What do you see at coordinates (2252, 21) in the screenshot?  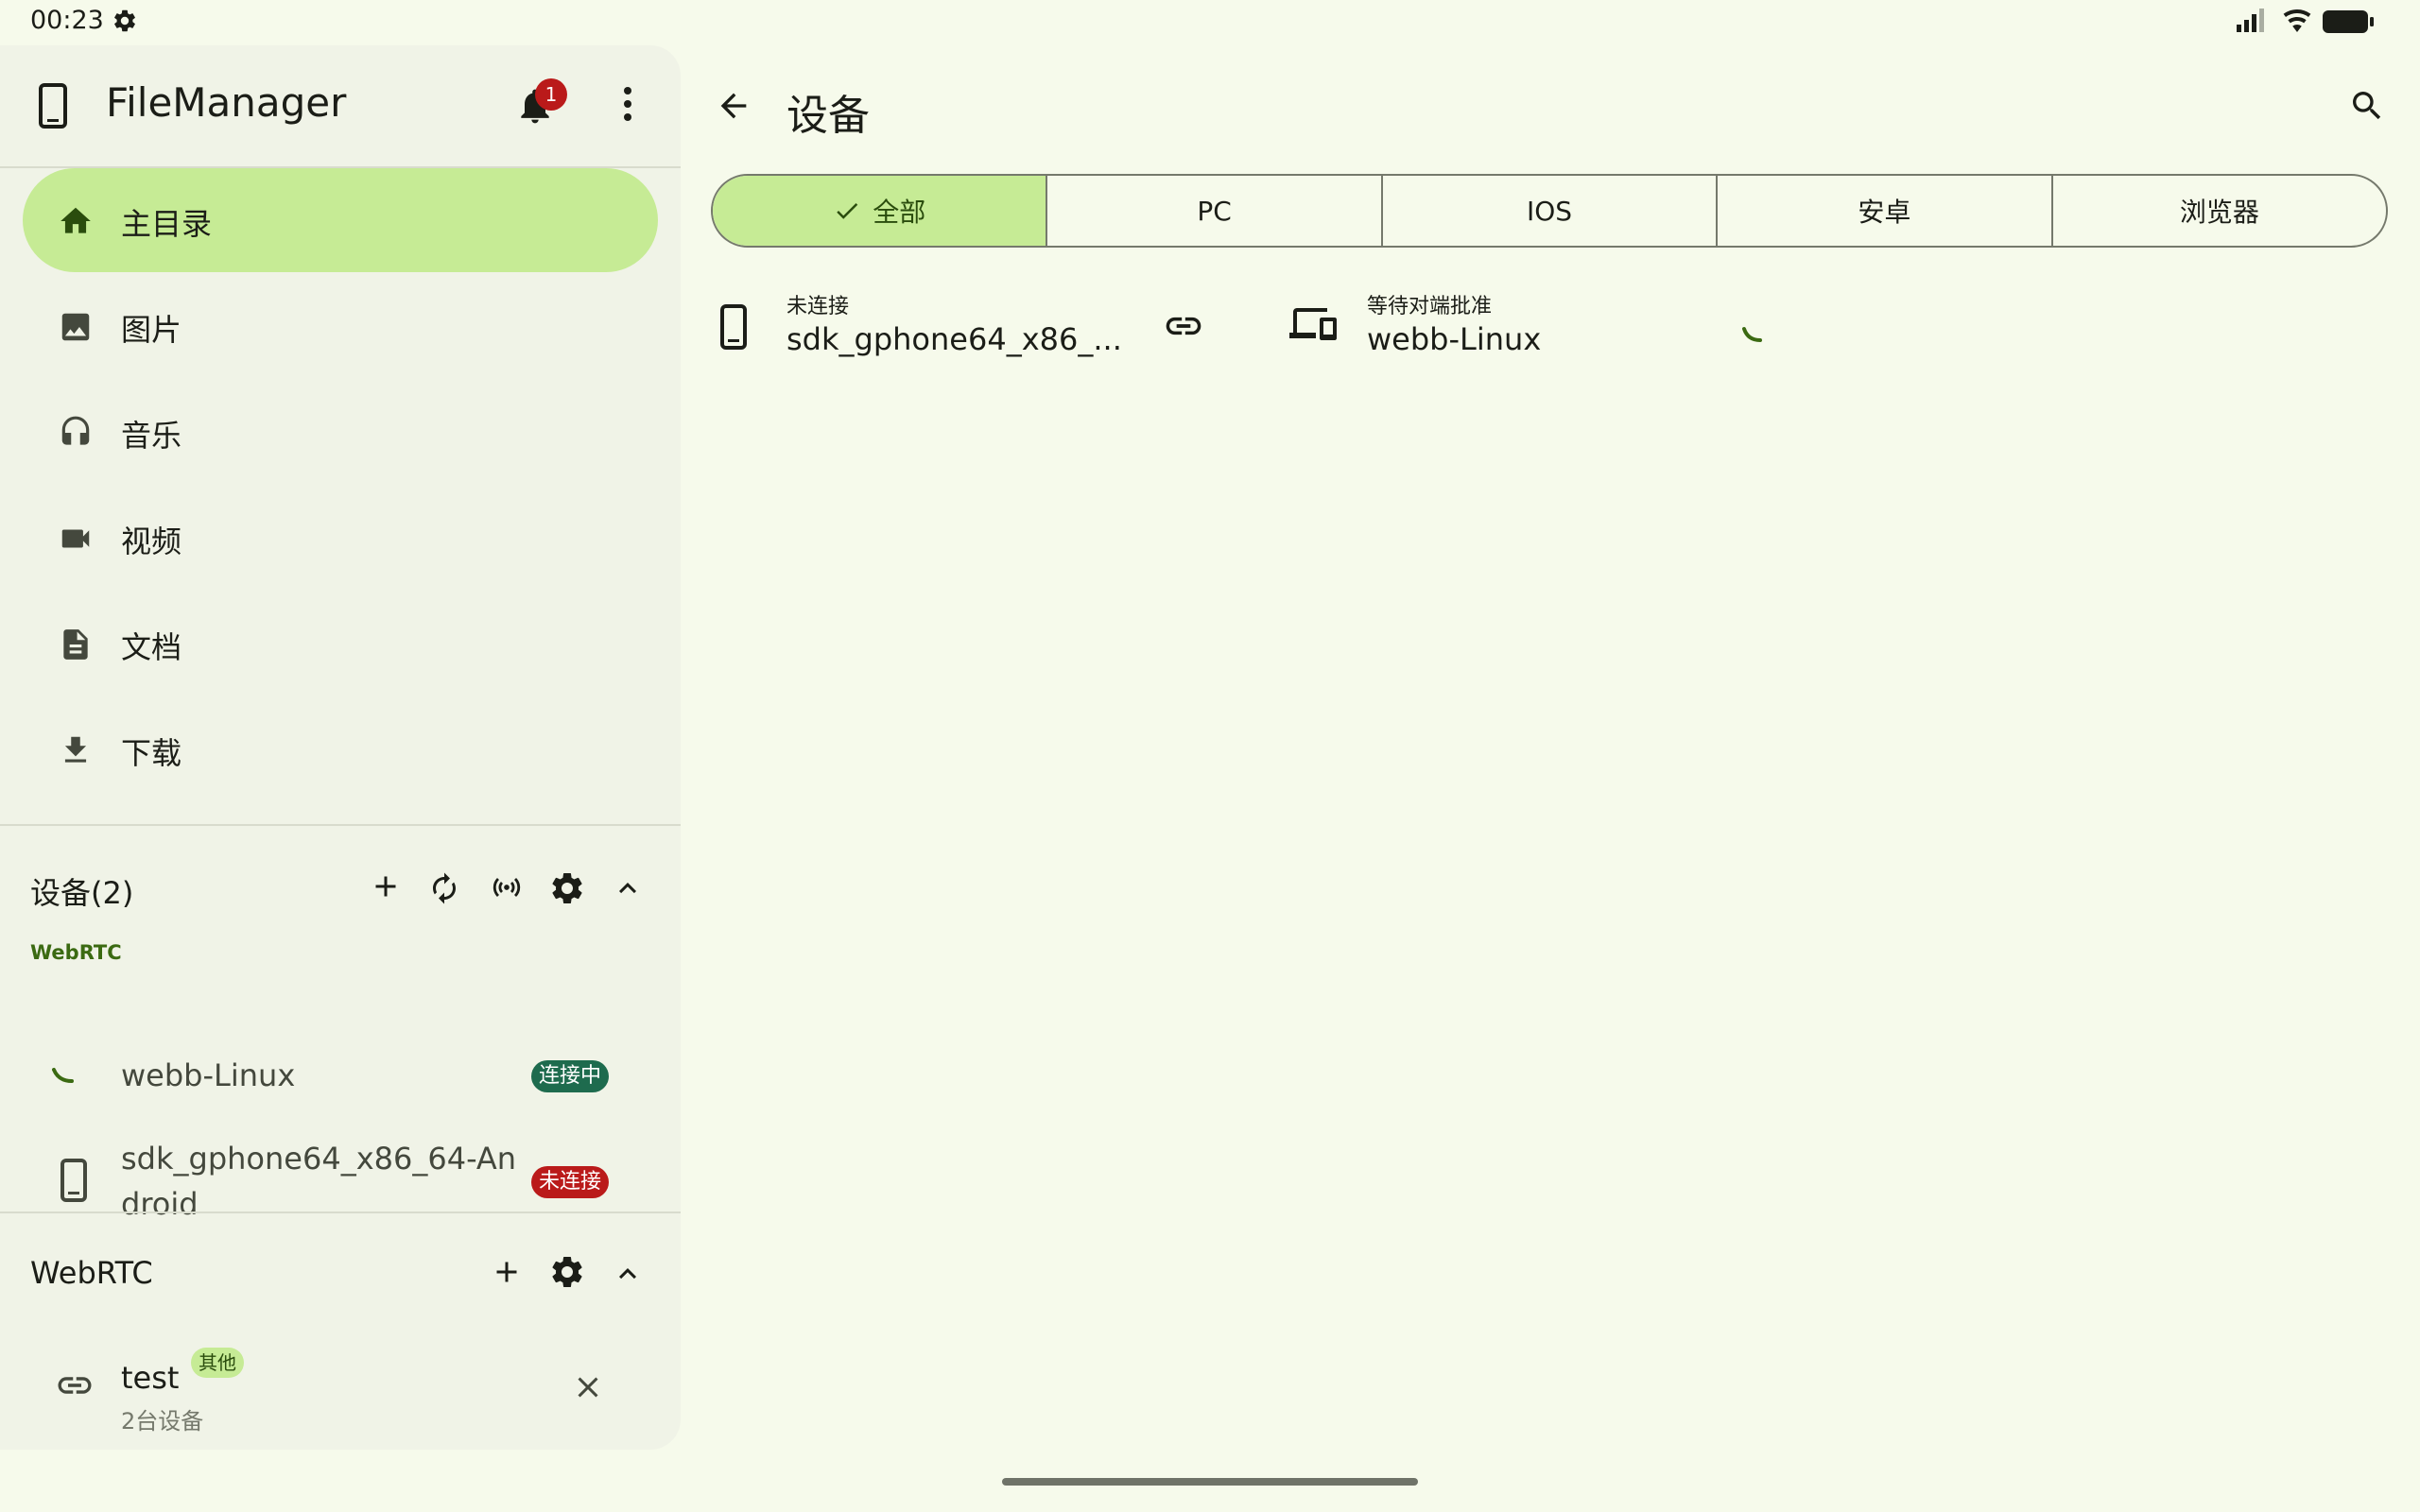 I see `cell-signal-icon` at bounding box center [2252, 21].